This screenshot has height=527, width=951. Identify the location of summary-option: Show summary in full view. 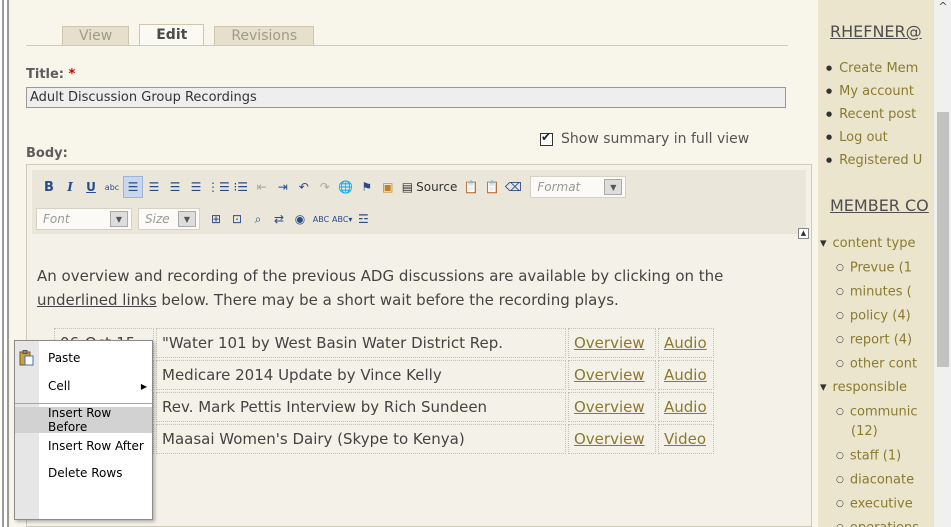
(644, 138).